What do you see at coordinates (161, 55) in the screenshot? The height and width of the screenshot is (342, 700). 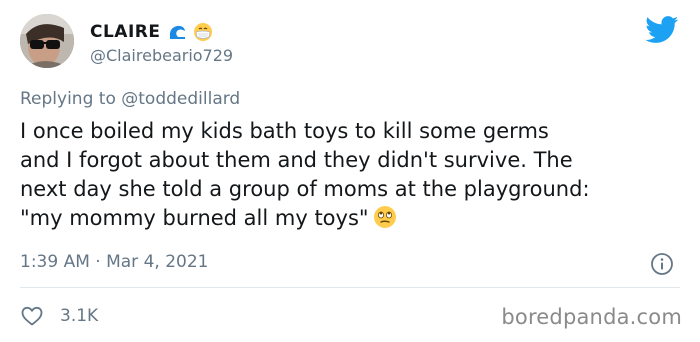 I see `user-handle: @Clairebeario729` at bounding box center [161, 55].